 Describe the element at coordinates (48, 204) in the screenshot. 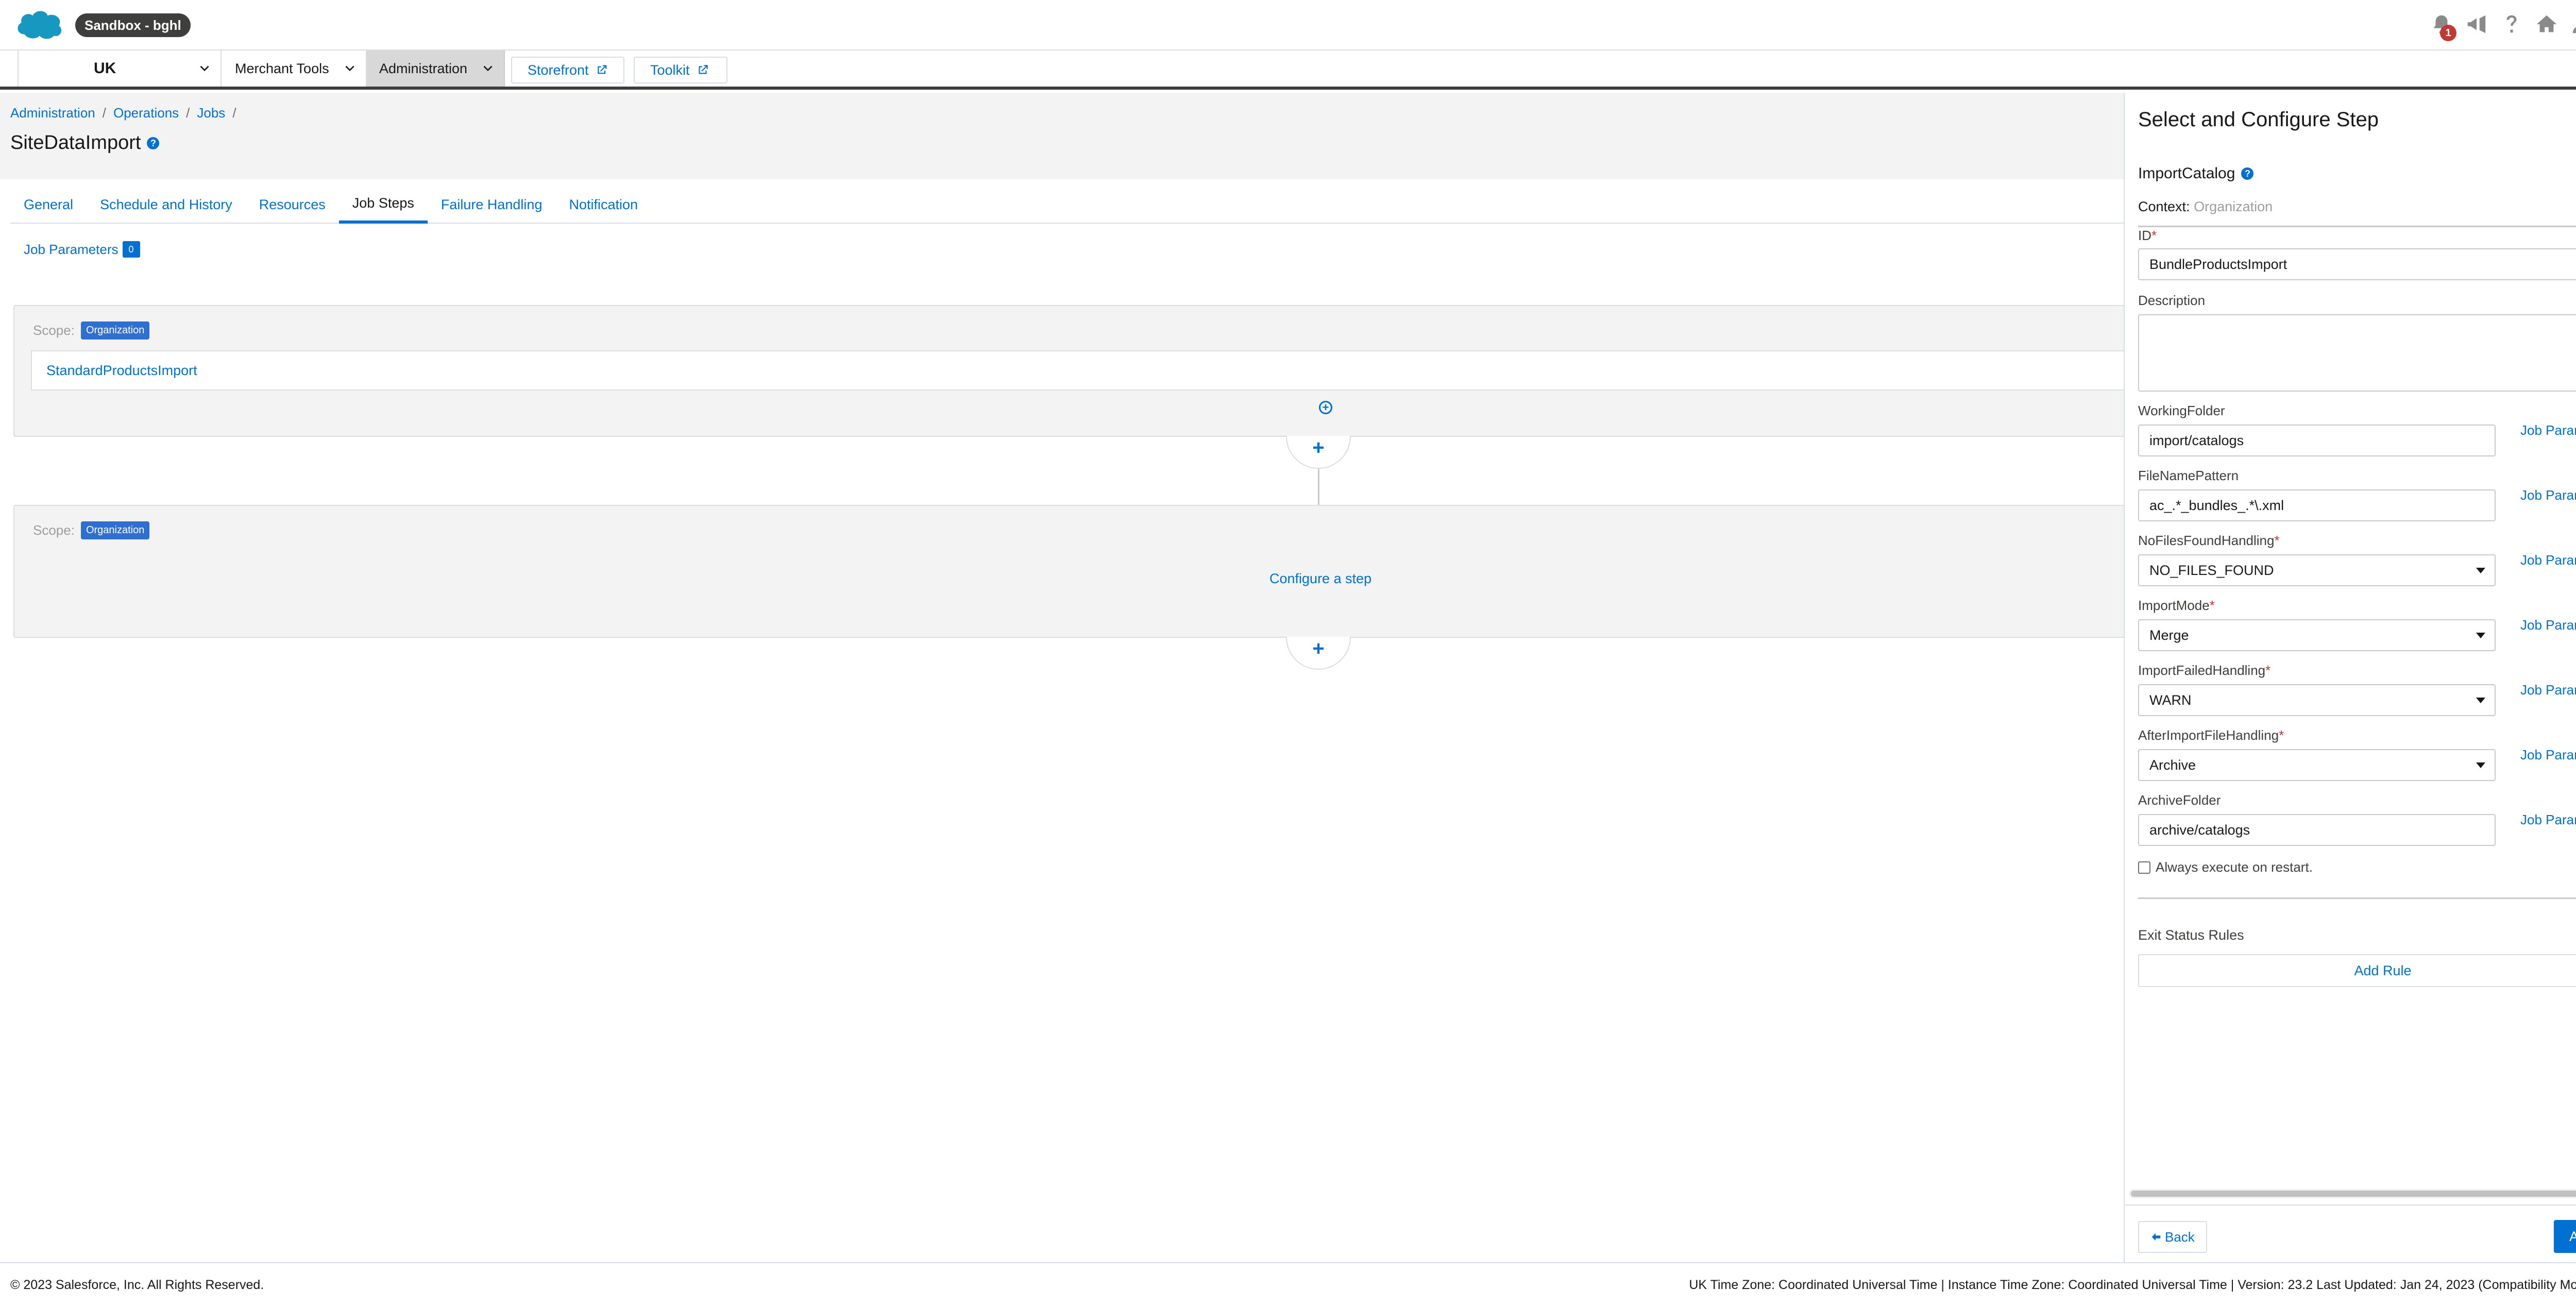

I see `tab-general: General` at that location.